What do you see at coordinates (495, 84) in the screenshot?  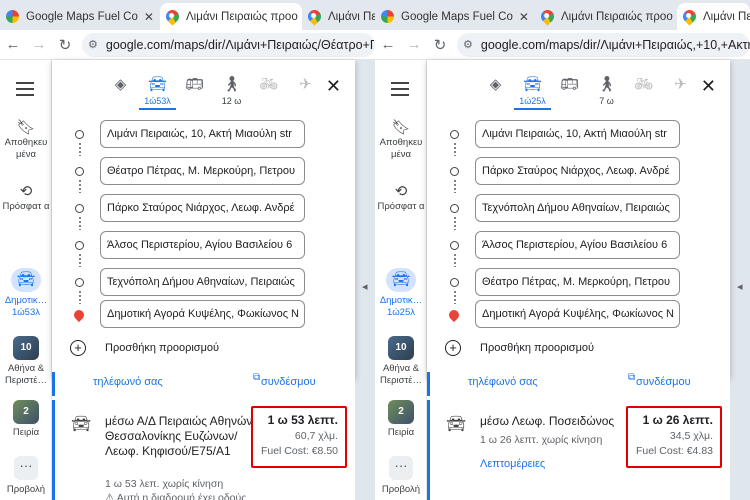 I see `best-route-icon: ◈` at bounding box center [495, 84].